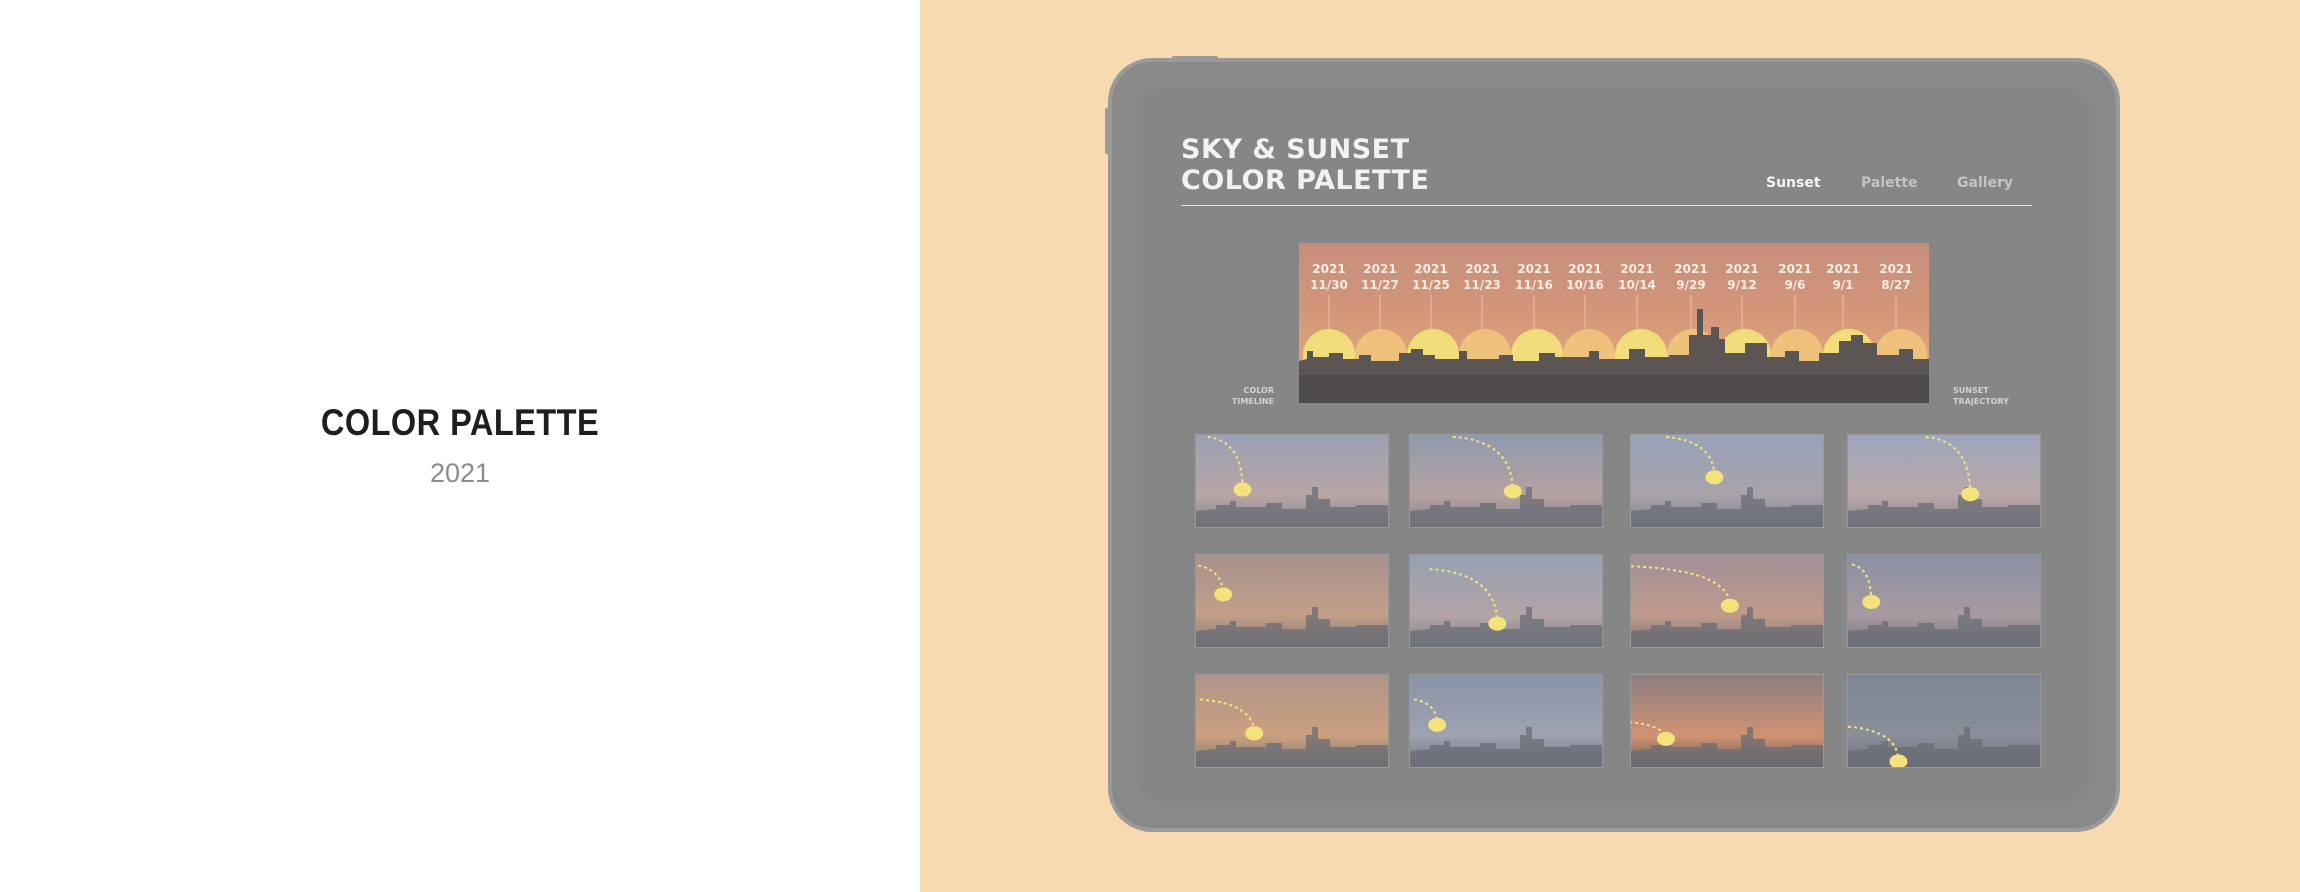 The height and width of the screenshot is (892, 2300). Describe the element at coordinates (1482, 277) in the screenshot. I see `timeline-date-label: 2021 11/23` at that location.